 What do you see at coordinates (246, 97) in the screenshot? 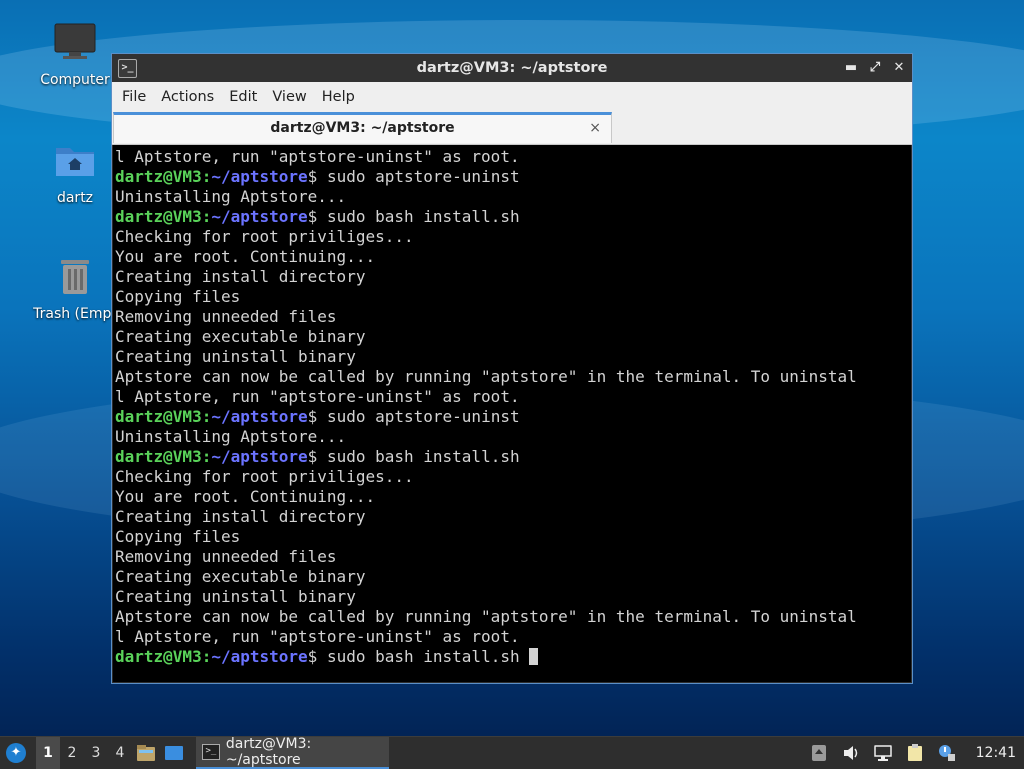
I see `menu-edit: Edit` at bounding box center [246, 97].